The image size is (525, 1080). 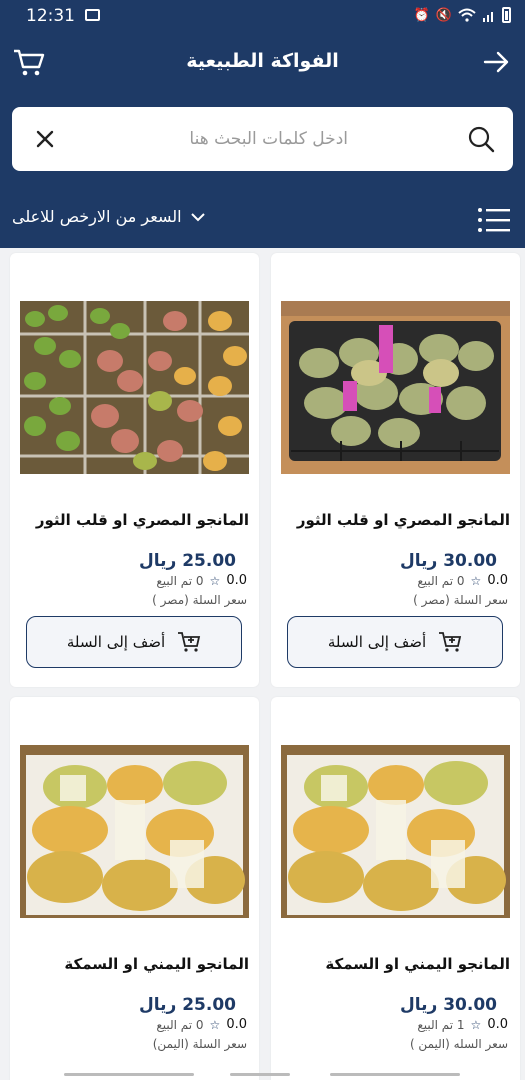 What do you see at coordinates (443, 15) in the screenshot?
I see `mute-icon: 🔇` at bounding box center [443, 15].